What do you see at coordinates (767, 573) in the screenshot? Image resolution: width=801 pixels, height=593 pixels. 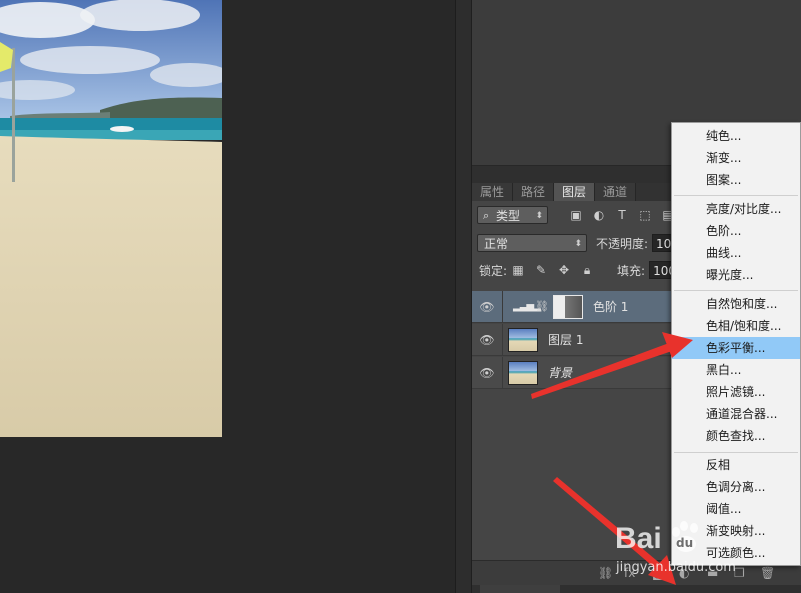 I see `trash-icon: 🗑︎` at bounding box center [767, 573].